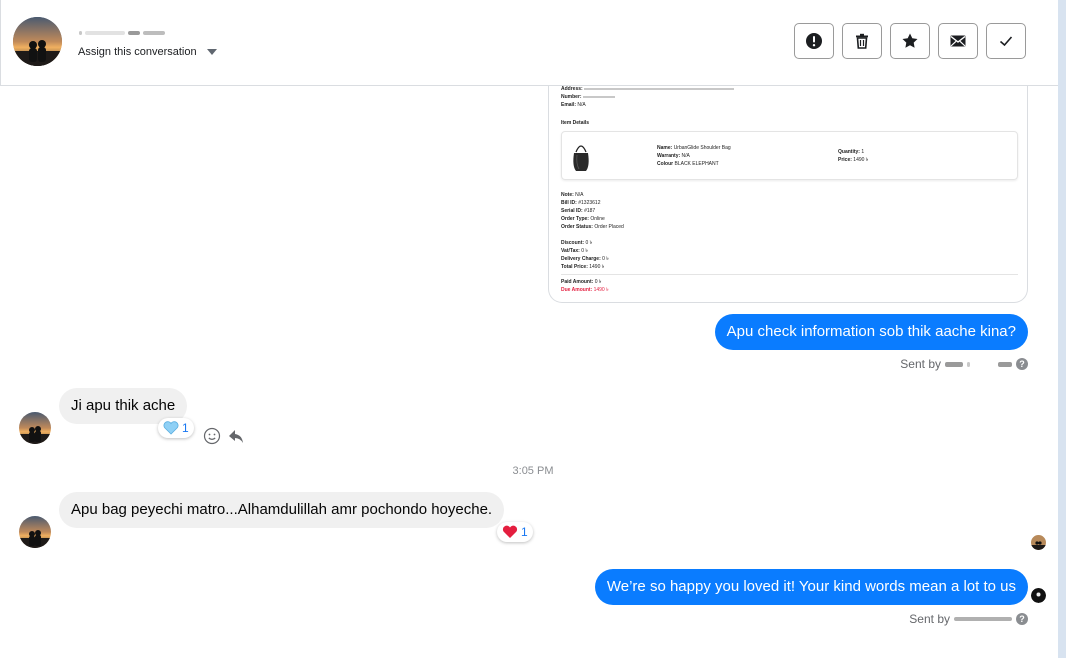  Describe the element at coordinates (588, 97) in the screenshot. I see `number-line: Number:` at that location.